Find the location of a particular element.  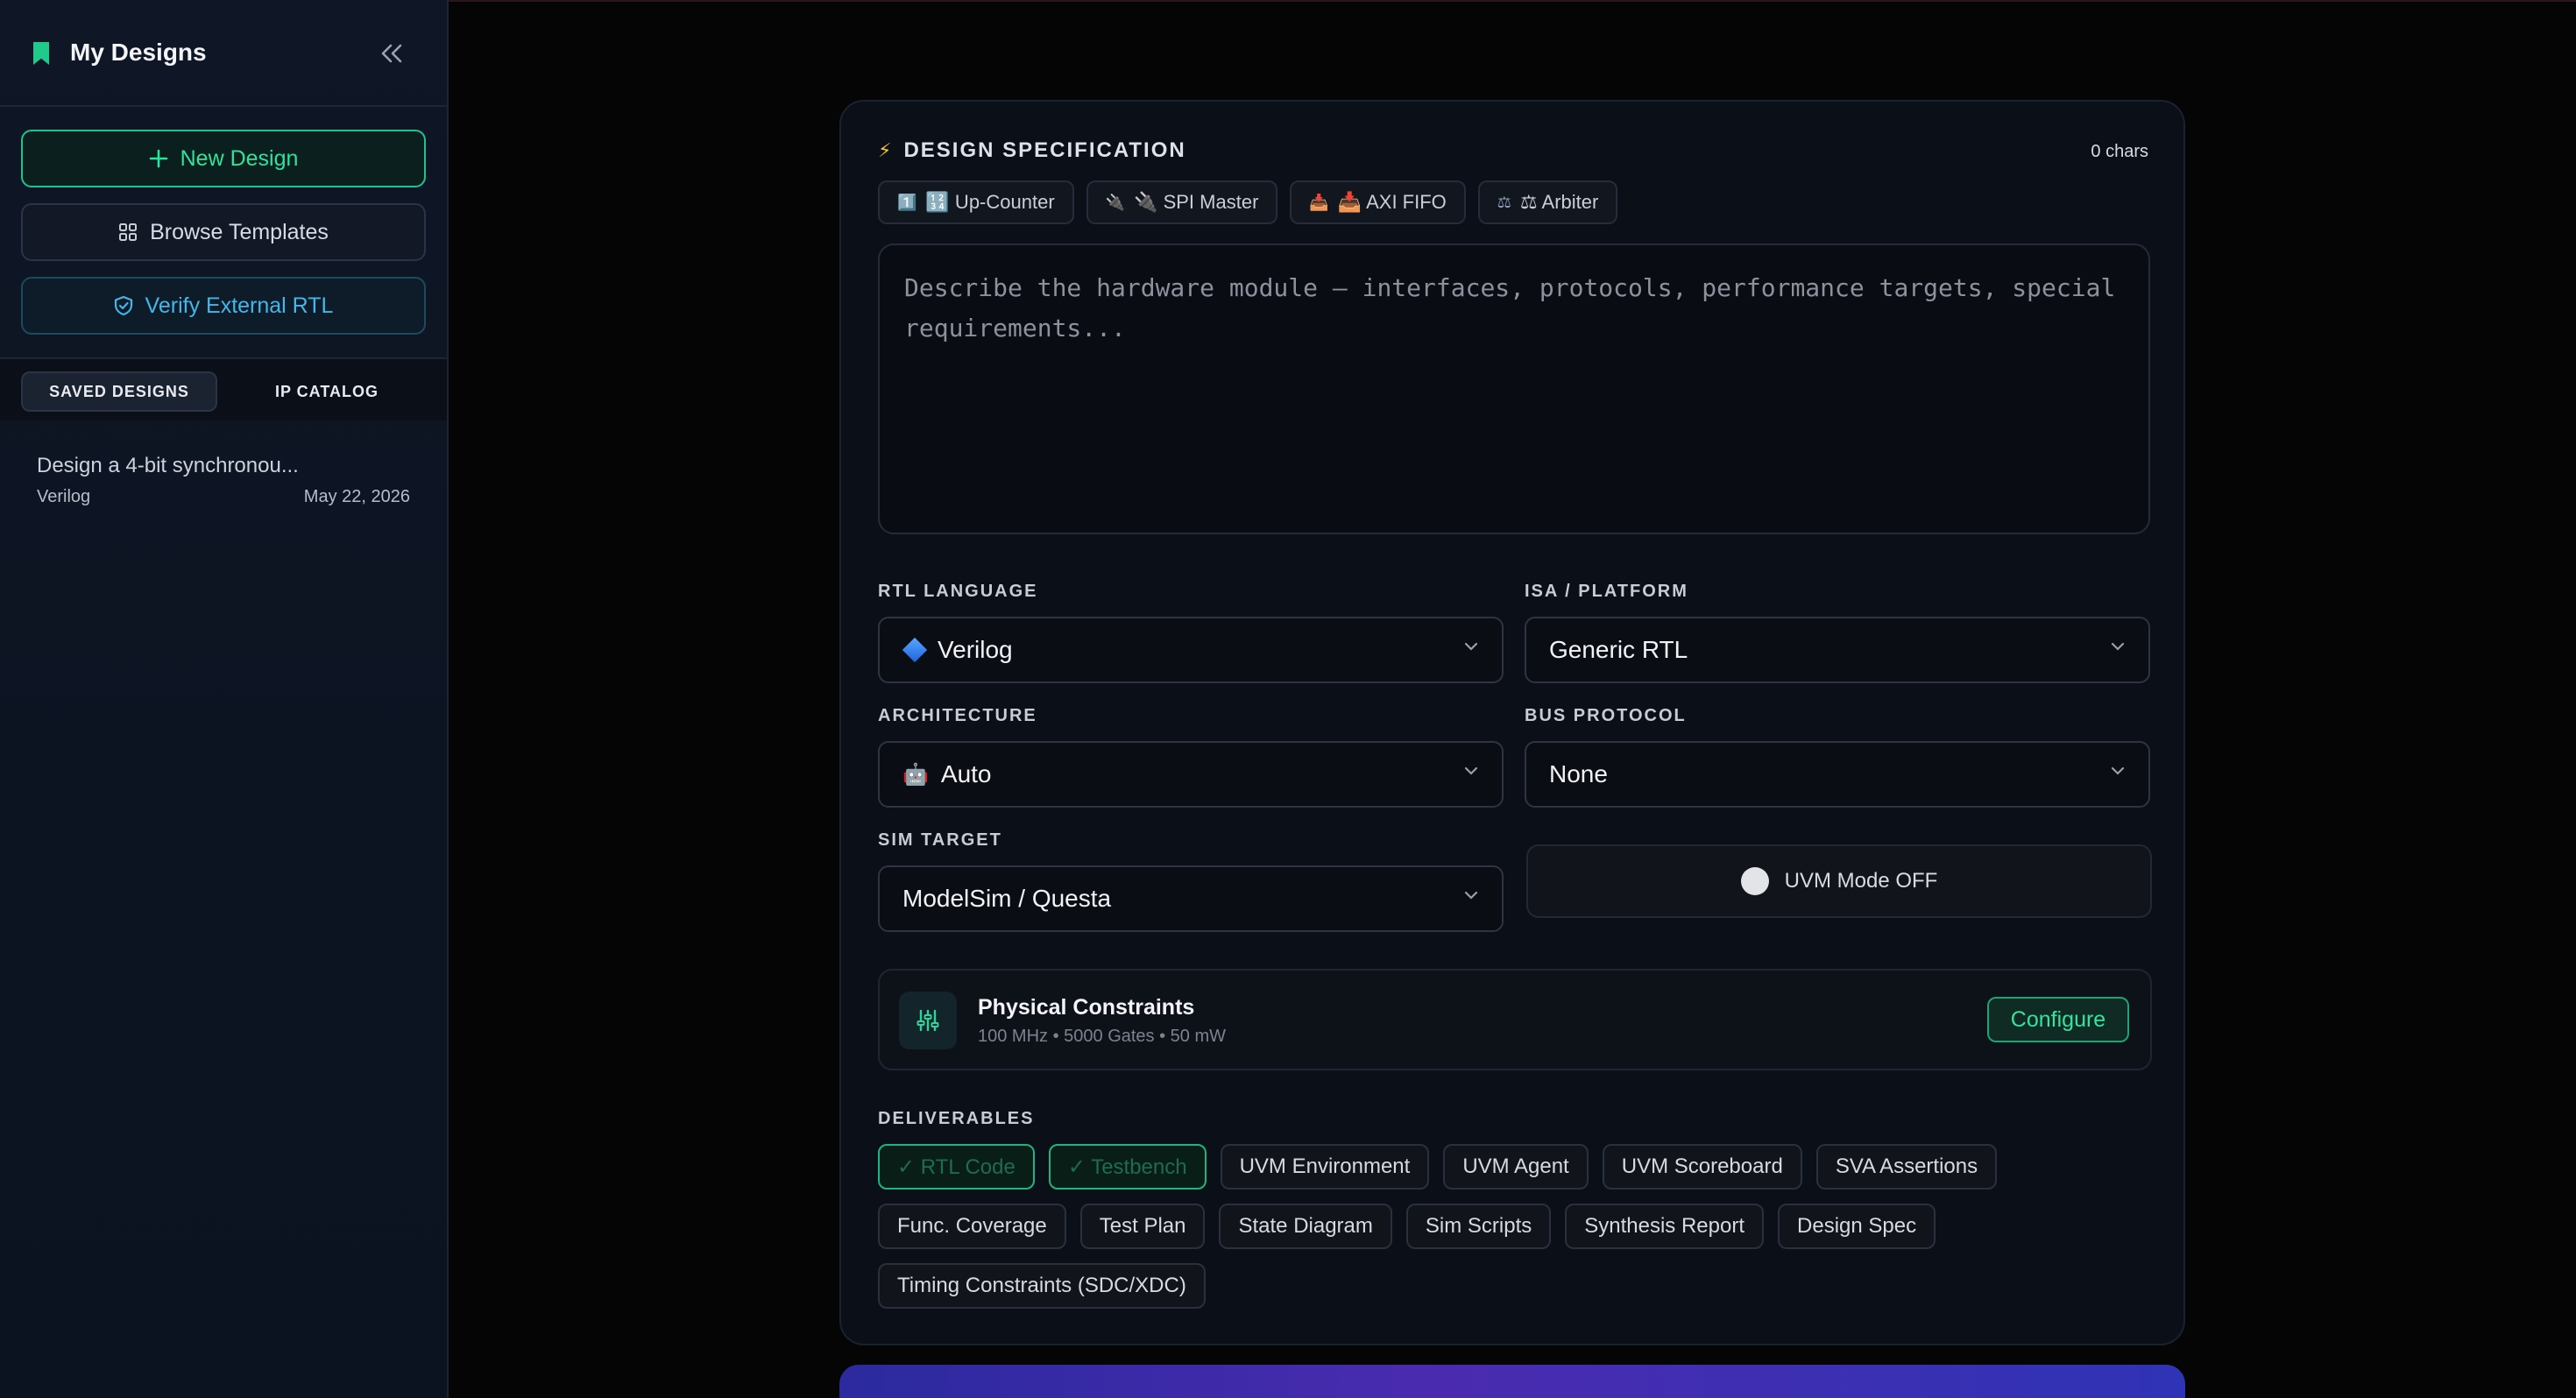

chip-label: 📥 AXI FIFO is located at coordinates (1392, 202).